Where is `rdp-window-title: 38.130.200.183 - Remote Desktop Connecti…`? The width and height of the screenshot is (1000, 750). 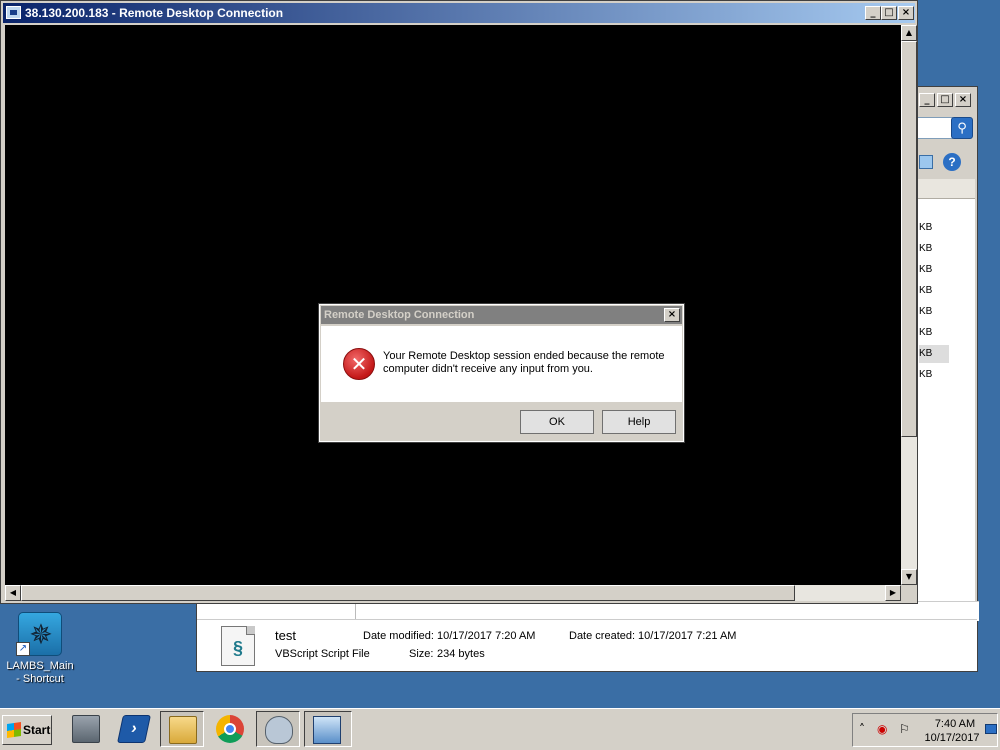
rdp-window-title: 38.130.200.183 - Remote Desktop Connecti… is located at coordinates (154, 13).